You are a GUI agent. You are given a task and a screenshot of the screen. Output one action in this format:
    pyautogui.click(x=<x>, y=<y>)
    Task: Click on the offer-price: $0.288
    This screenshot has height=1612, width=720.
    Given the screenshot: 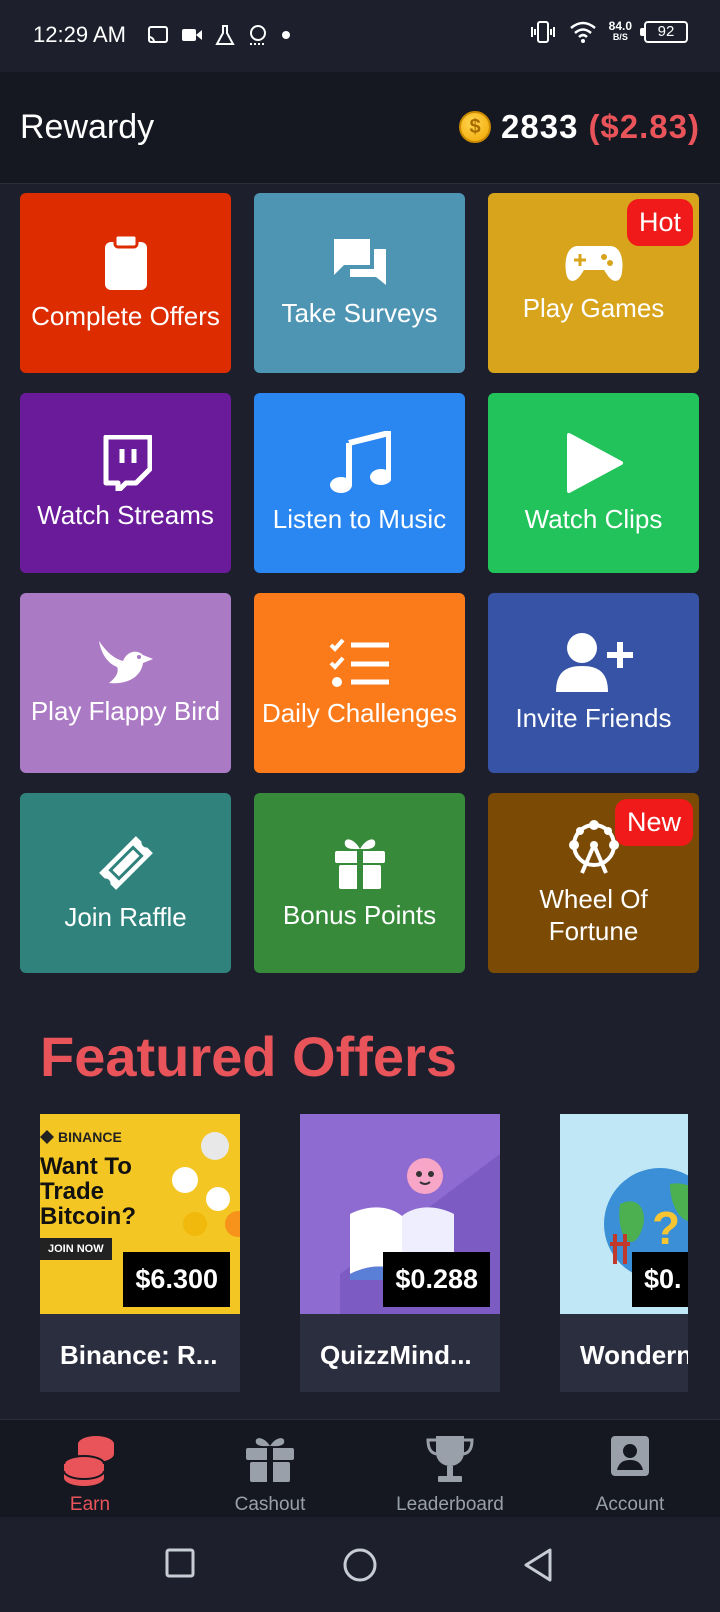 What is the action you would take?
    pyautogui.click(x=436, y=1279)
    